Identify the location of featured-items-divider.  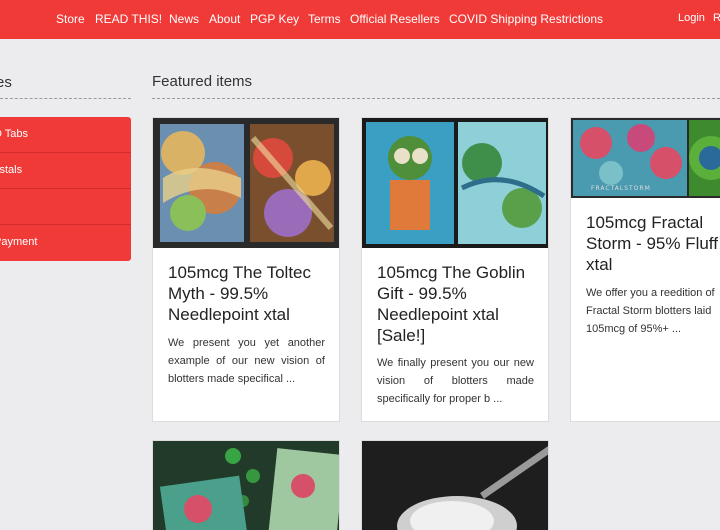
(436, 98).